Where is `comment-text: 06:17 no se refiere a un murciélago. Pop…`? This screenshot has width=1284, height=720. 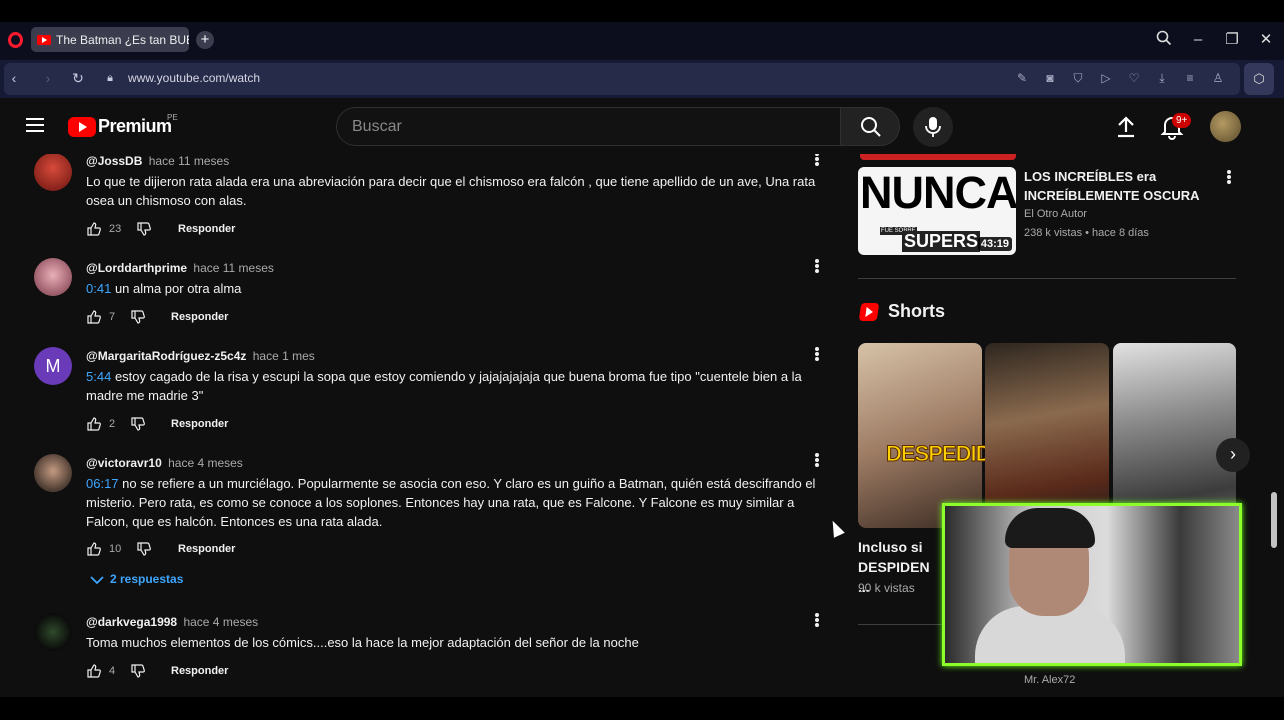
comment-text: 06:17 no se refiere a un murciélago. Pop… is located at coordinates (456, 502).